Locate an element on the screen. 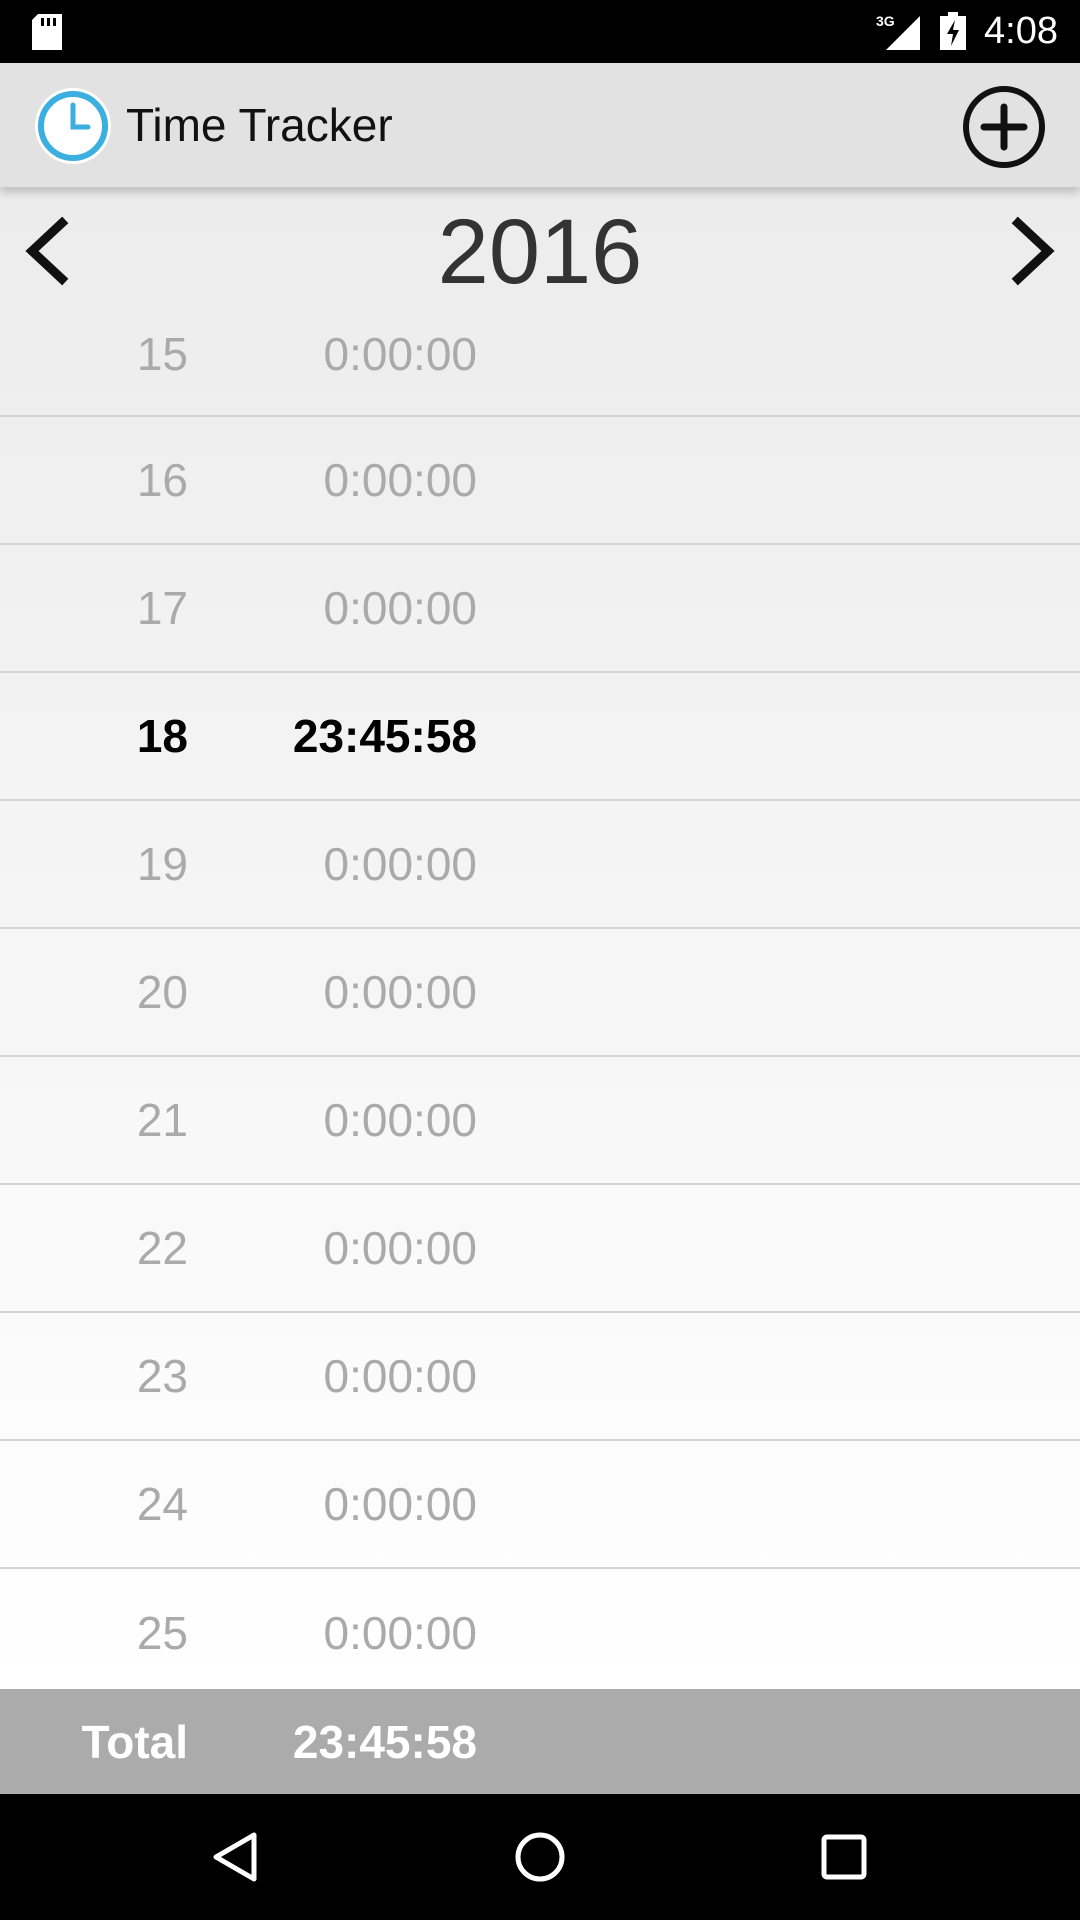 The image size is (1080, 1920). home-icon is located at coordinates (540, 1857).